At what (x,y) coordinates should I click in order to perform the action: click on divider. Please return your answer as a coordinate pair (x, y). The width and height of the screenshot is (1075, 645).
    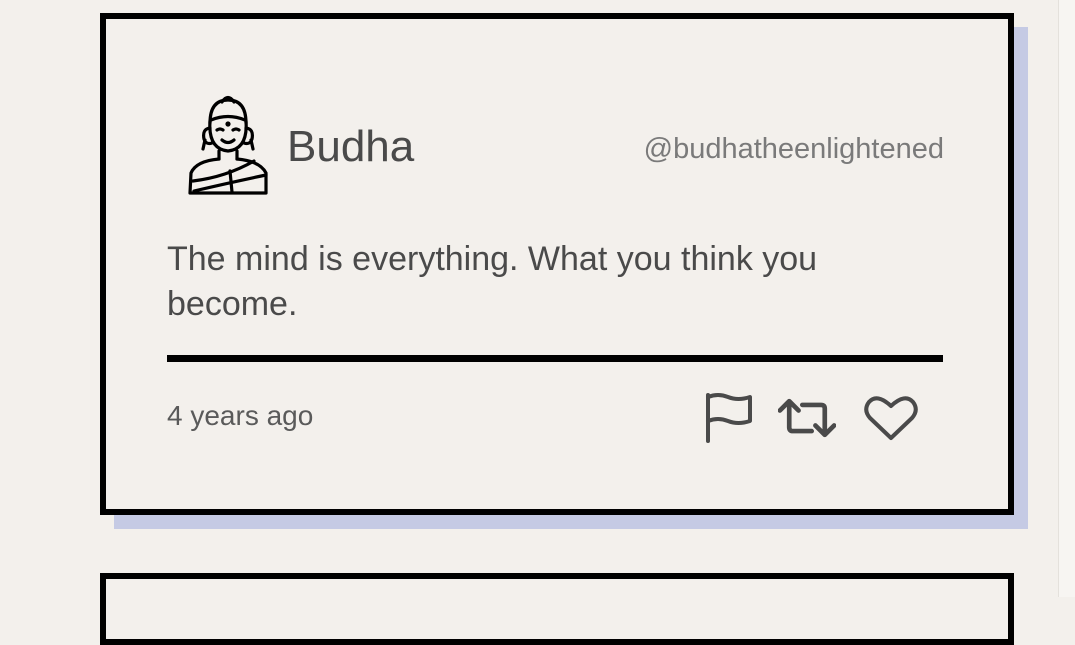
    Looking at the image, I should click on (555, 358).